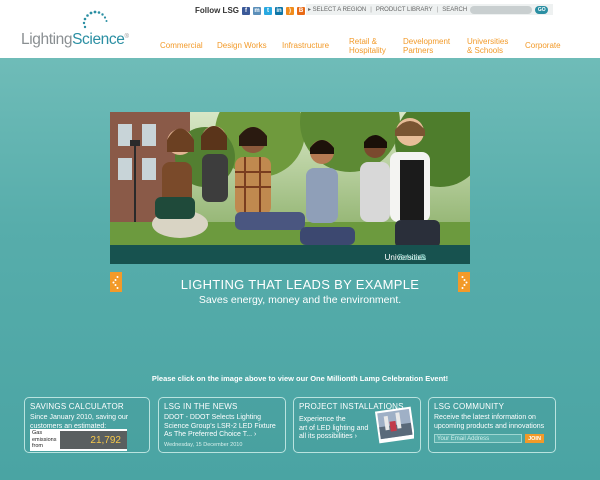 This screenshot has width=600, height=480. What do you see at coordinates (301, 10) in the screenshot?
I see `blog-icon: B` at bounding box center [301, 10].